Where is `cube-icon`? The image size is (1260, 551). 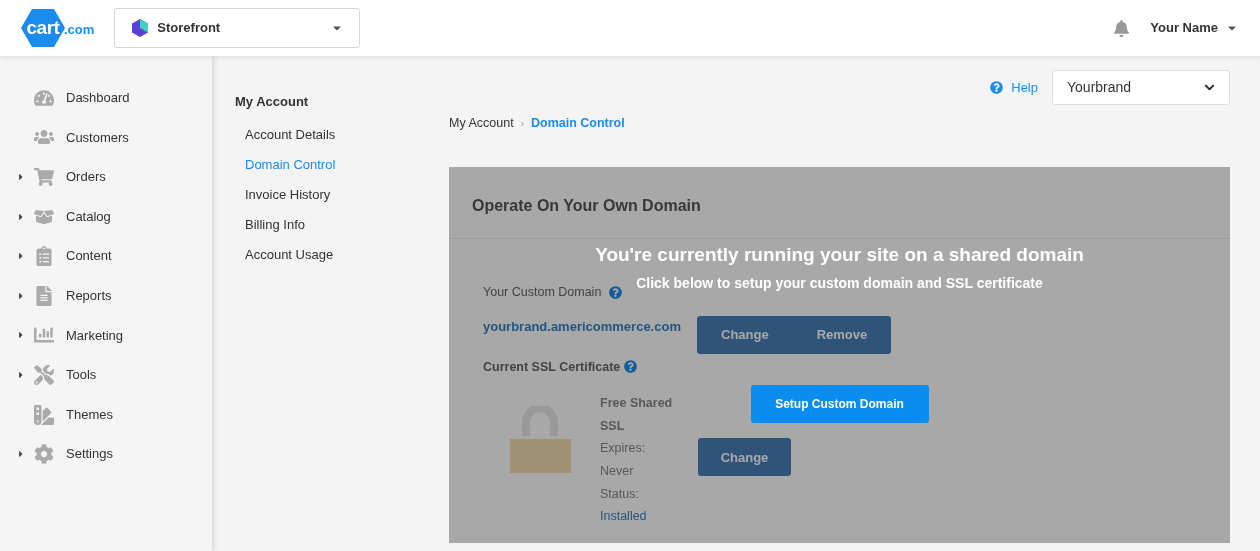 cube-icon is located at coordinates (140, 28).